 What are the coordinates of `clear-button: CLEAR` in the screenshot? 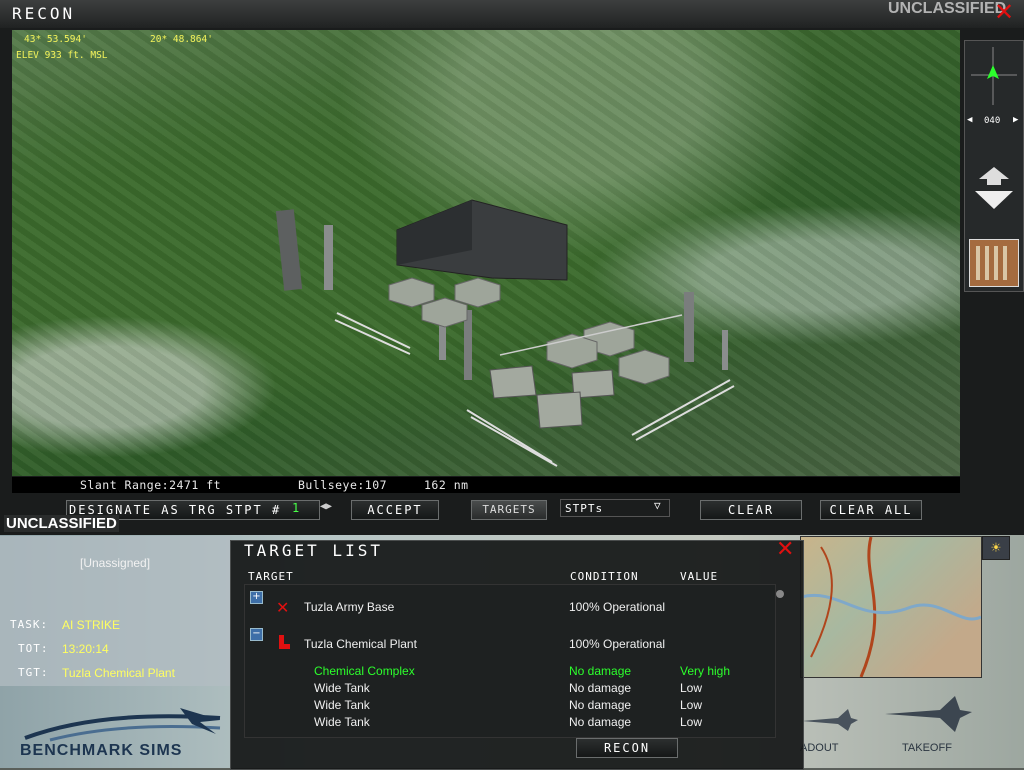 It's located at (751, 510).